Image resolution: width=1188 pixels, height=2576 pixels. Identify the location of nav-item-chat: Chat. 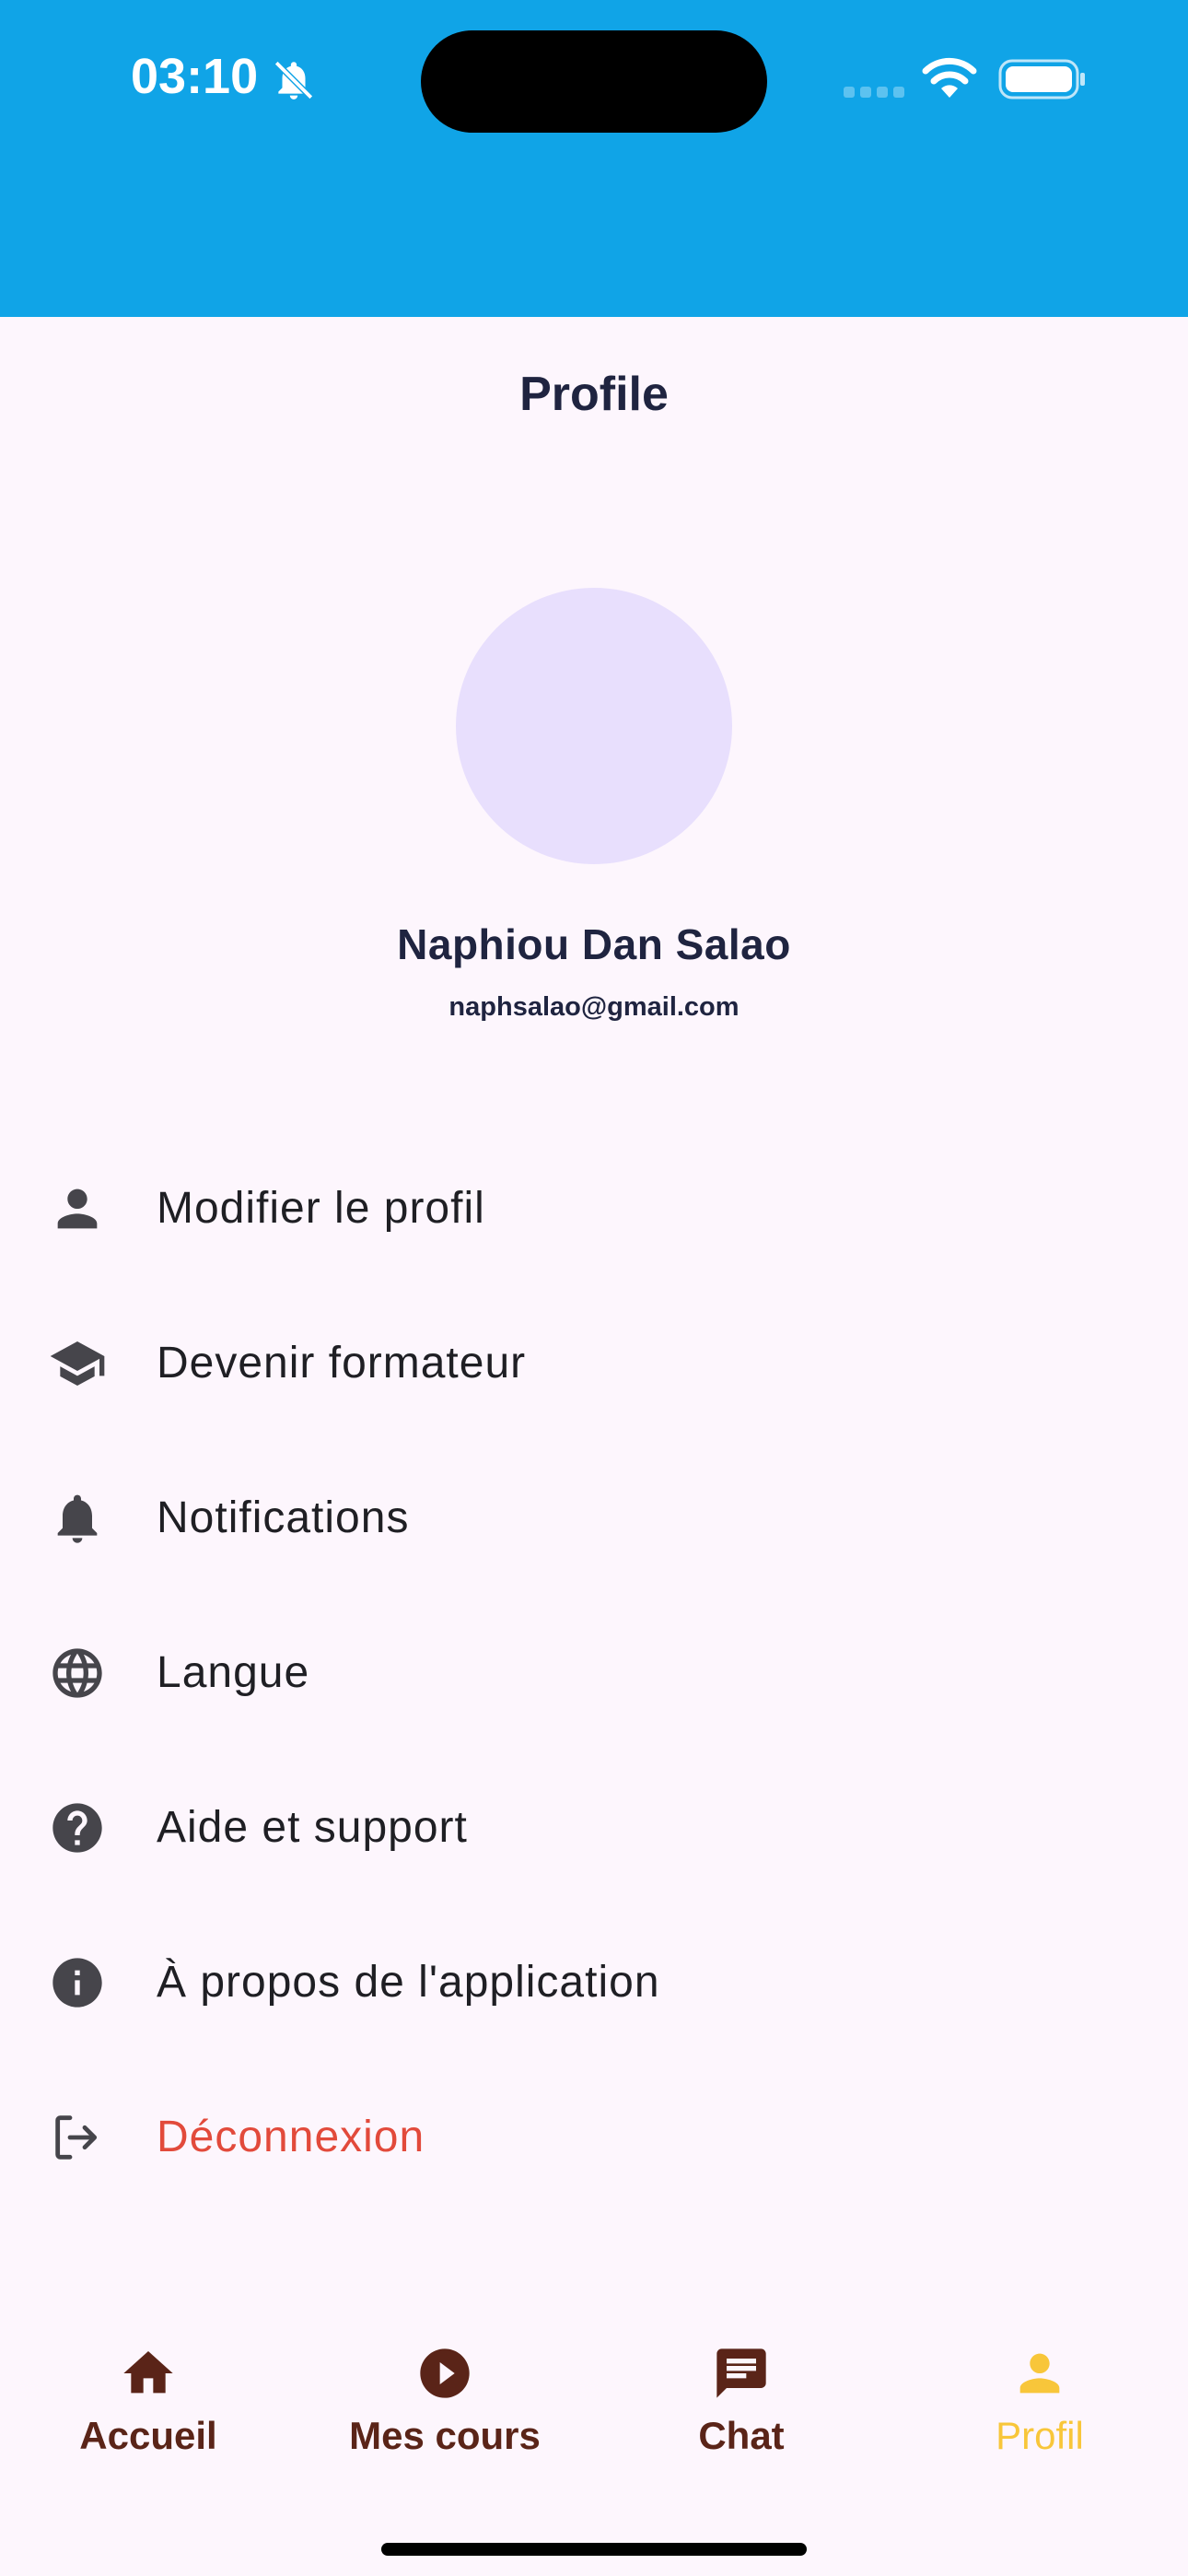
(741, 2395).